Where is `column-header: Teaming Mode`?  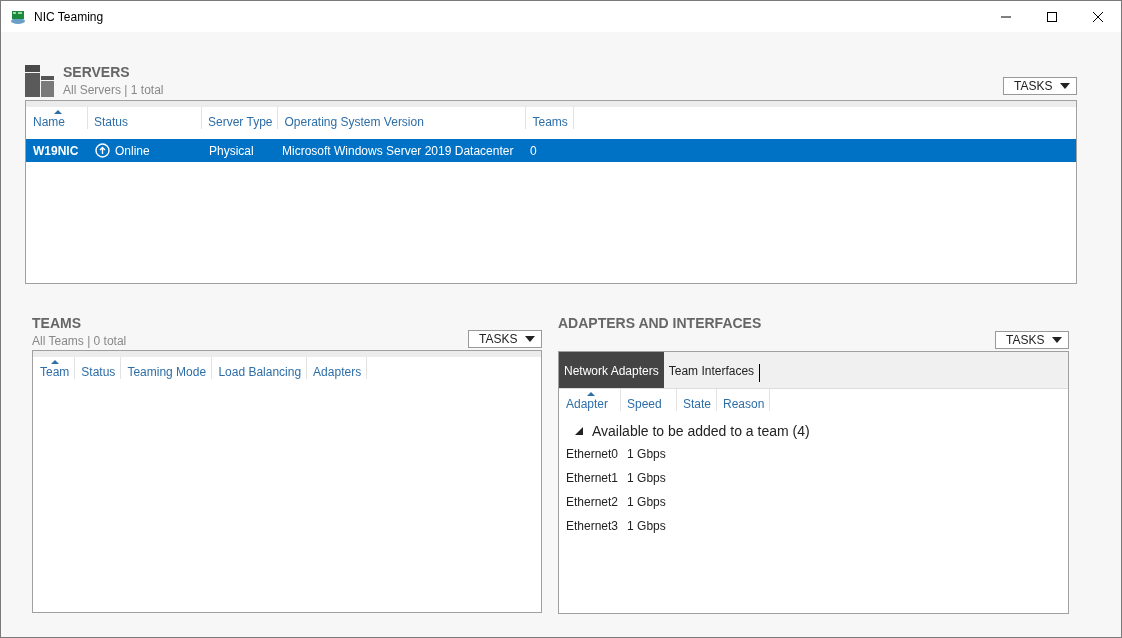
column-header: Teaming Mode is located at coordinates (167, 368).